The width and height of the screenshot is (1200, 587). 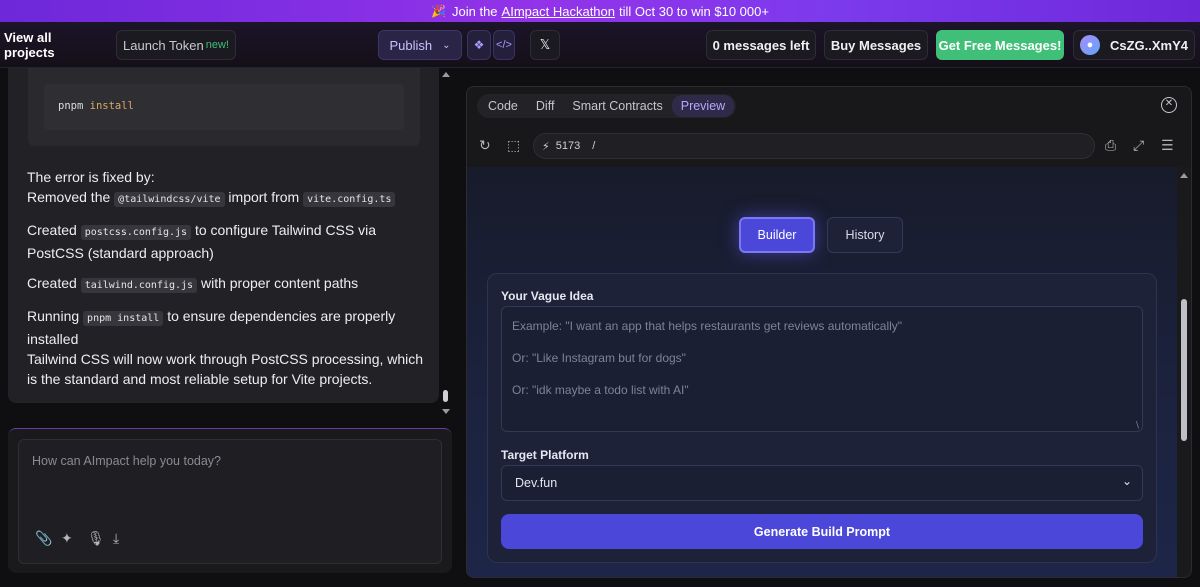 What do you see at coordinates (600, 390) in the screenshot?
I see `idea-placeholder-line: Or: "idk maybe a todo list with AI"` at bounding box center [600, 390].